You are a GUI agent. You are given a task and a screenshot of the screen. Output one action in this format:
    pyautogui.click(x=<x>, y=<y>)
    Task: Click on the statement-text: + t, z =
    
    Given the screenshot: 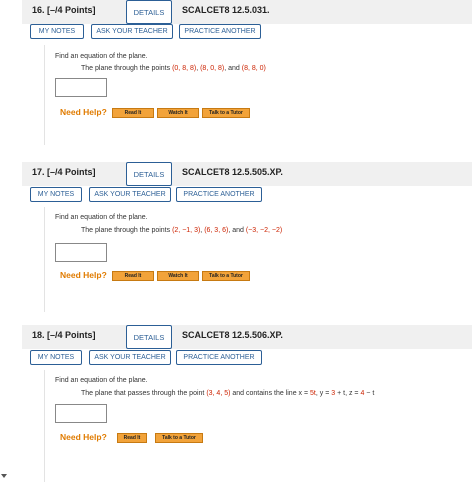 What is the action you would take?
    pyautogui.click(x=348, y=393)
    